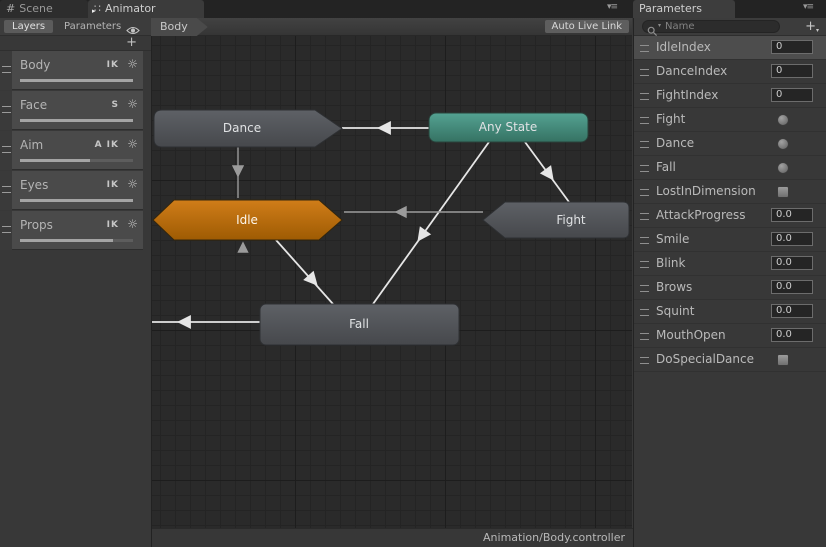 Image resolution: width=826 pixels, height=547 pixels. I want to click on layer-row: Body IK ☼, so click(71, 70).